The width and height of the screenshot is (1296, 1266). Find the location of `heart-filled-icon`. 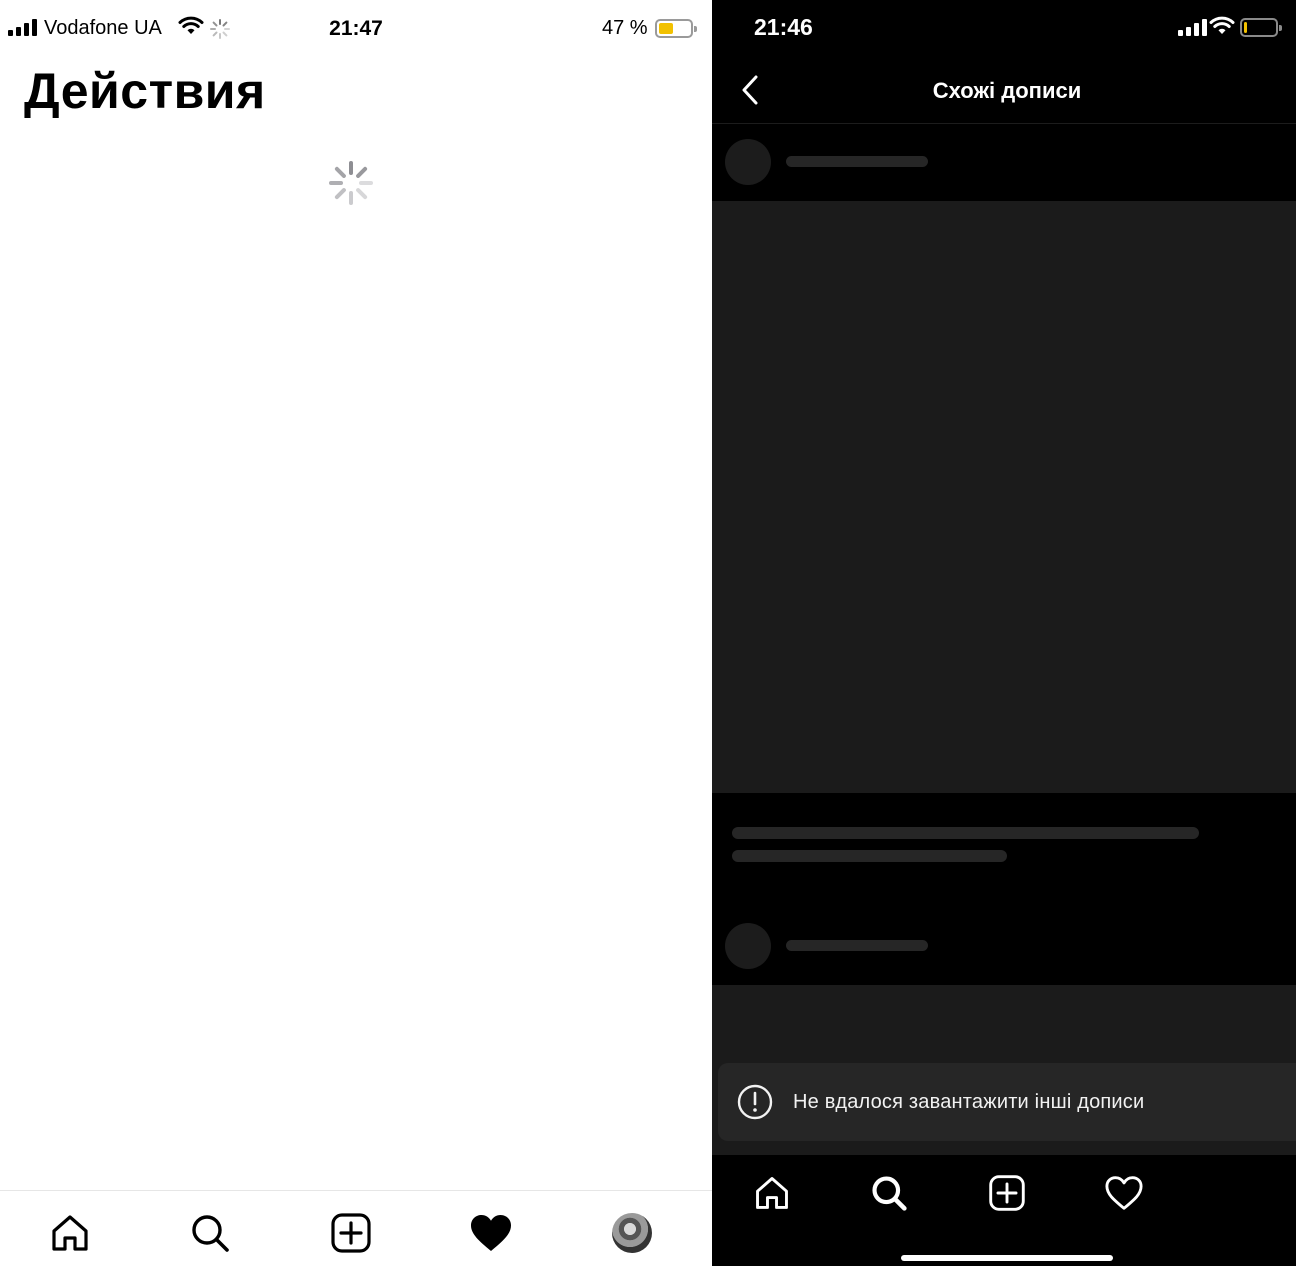

heart-filled-icon is located at coordinates (491, 1233).